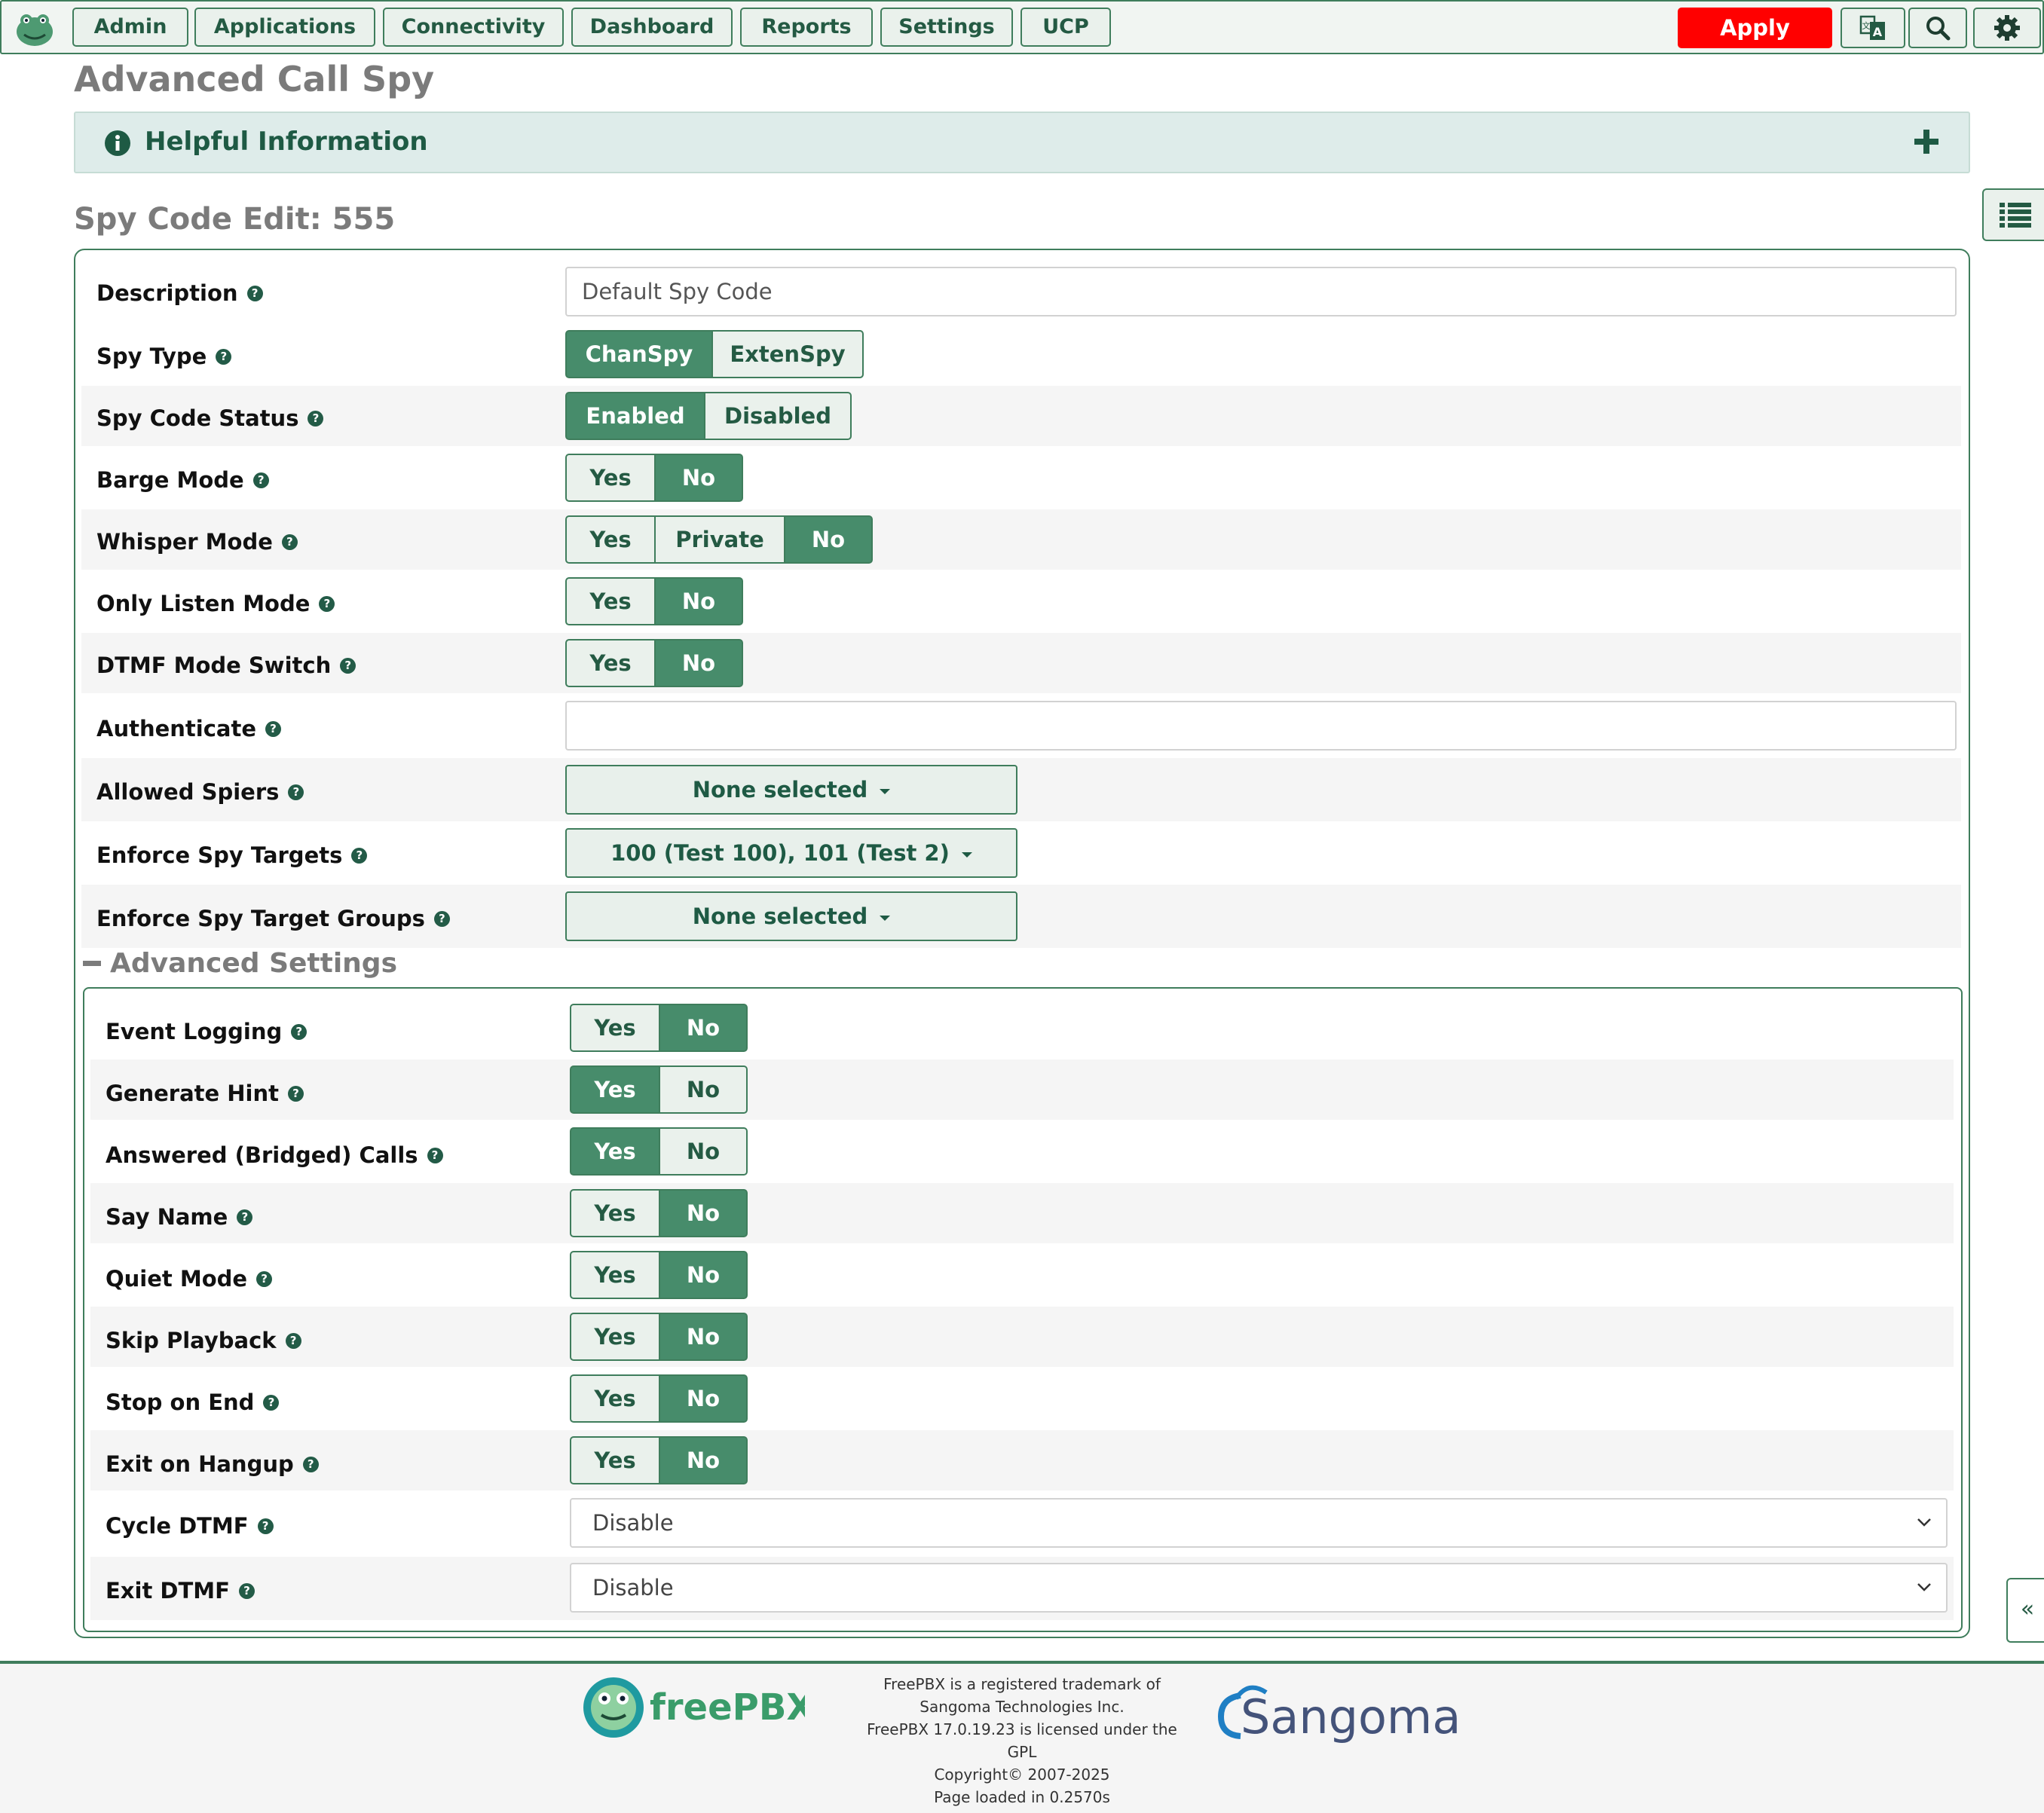  Describe the element at coordinates (829, 539) in the screenshot. I see `whisper-no: No` at that location.